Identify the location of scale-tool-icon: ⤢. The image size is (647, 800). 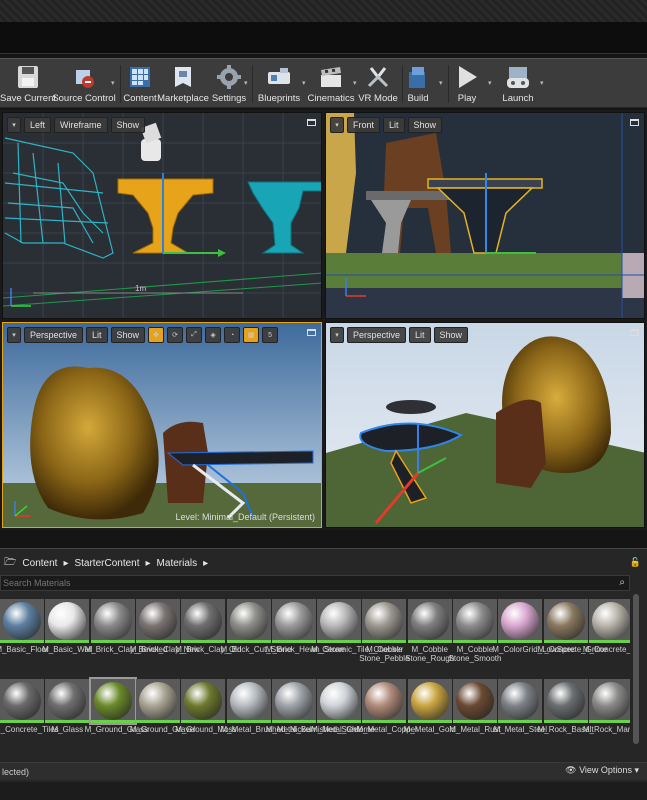
(194, 335).